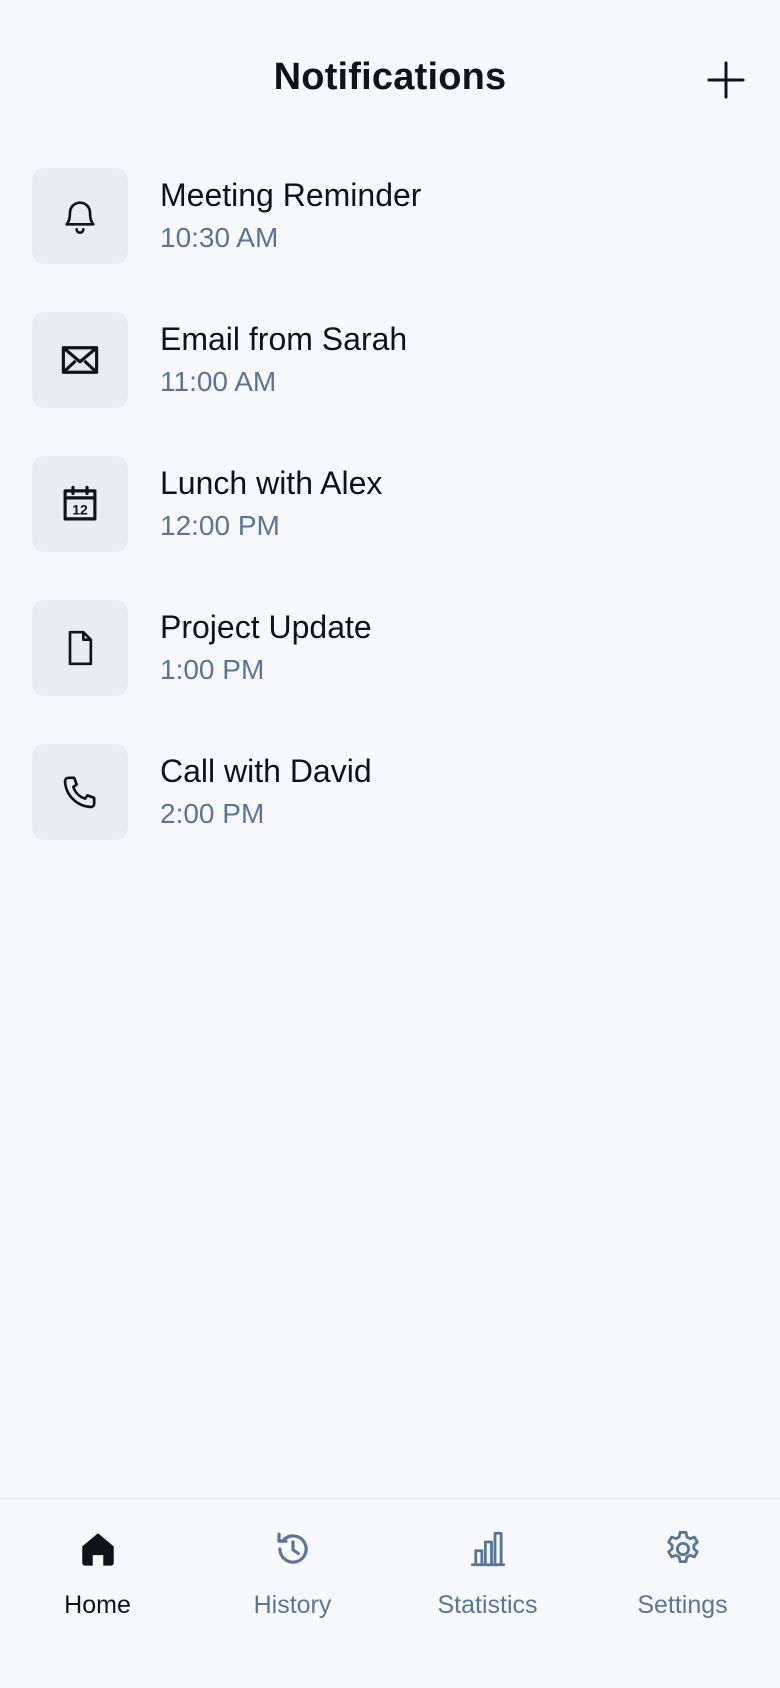 Image resolution: width=780 pixels, height=1688 pixels. What do you see at coordinates (682, 1605) in the screenshot?
I see `nav-label: Settings` at bounding box center [682, 1605].